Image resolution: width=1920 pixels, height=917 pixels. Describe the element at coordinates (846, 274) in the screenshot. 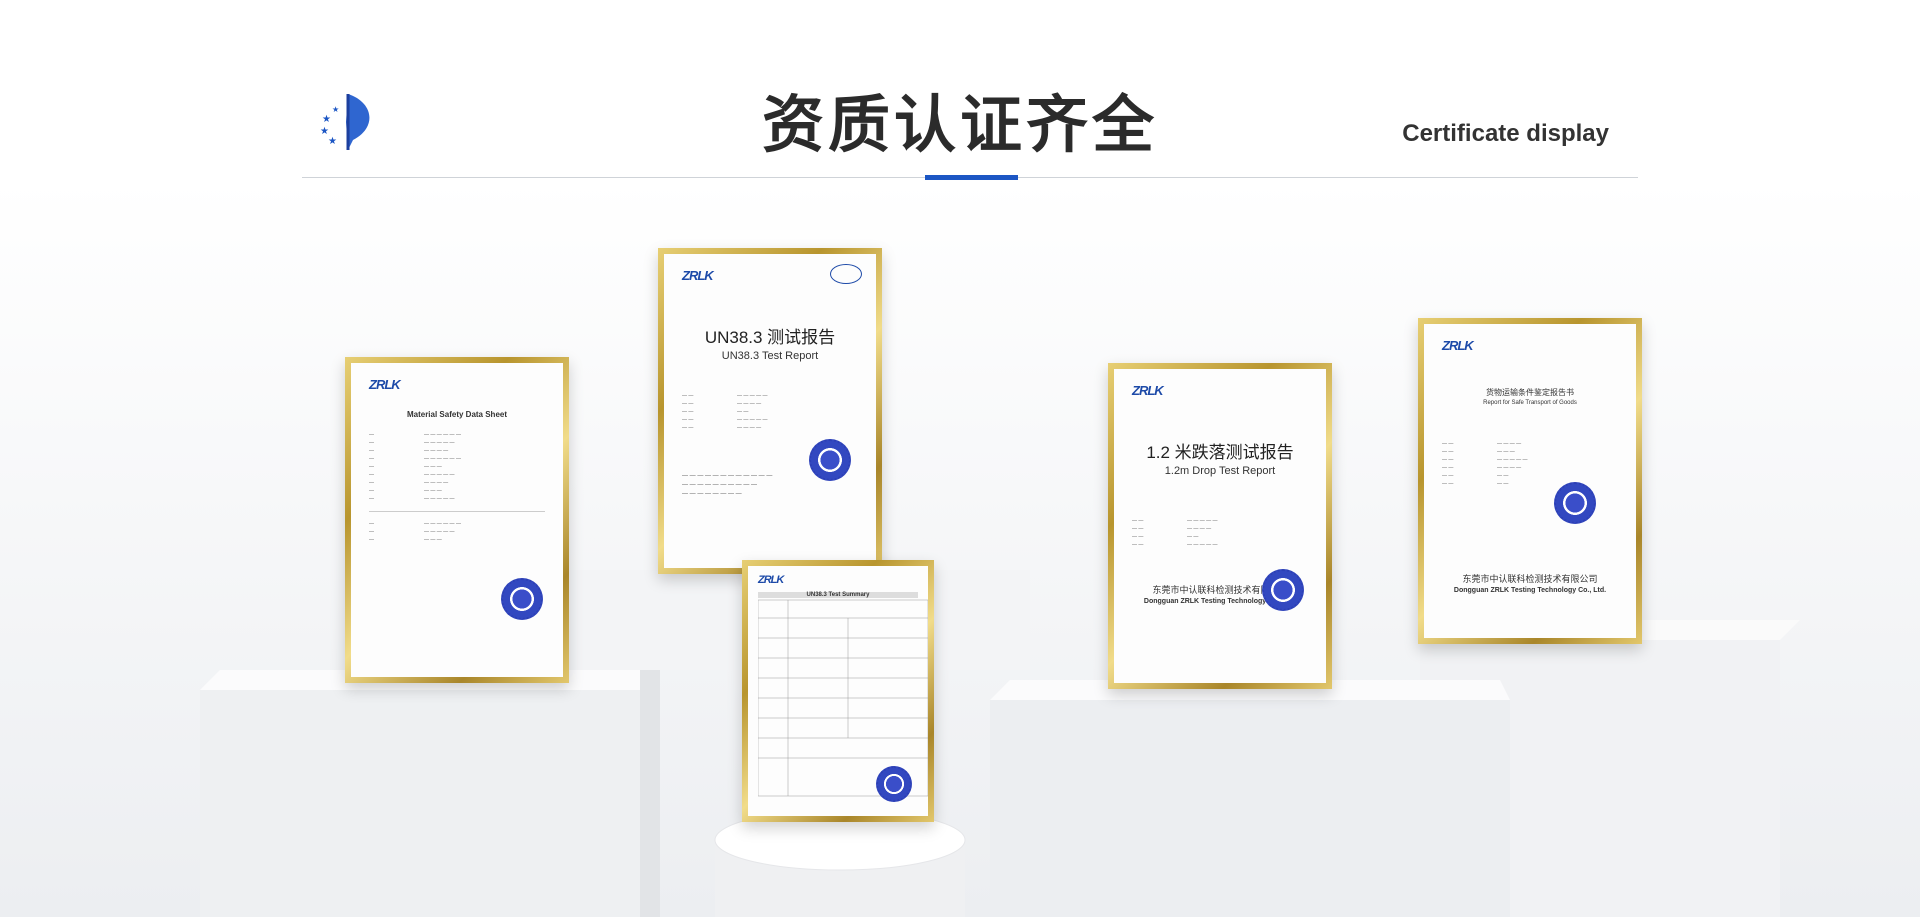

I see `cnas-icon` at that location.